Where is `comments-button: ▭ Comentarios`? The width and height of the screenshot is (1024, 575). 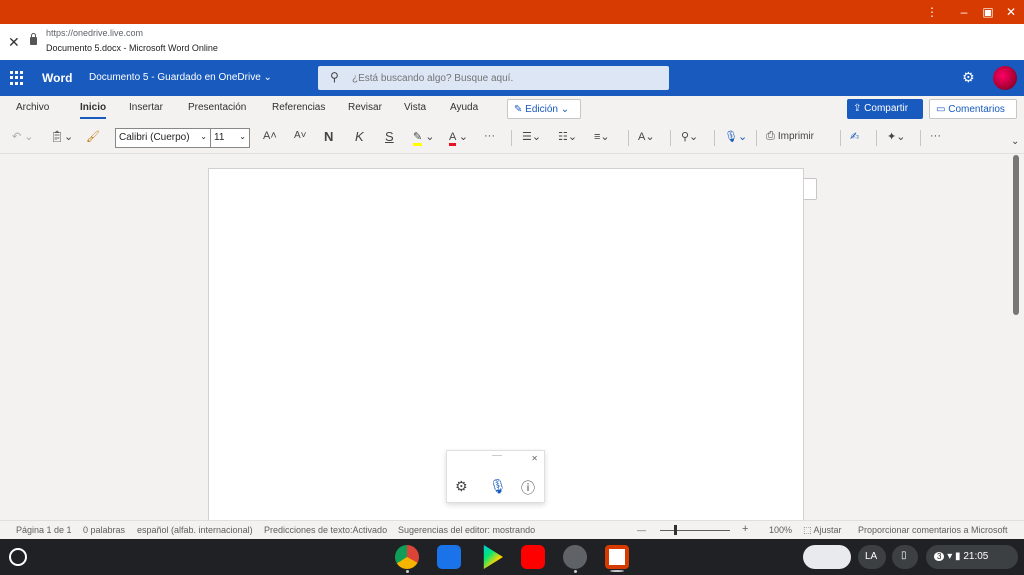 comments-button: ▭ Comentarios is located at coordinates (973, 109).